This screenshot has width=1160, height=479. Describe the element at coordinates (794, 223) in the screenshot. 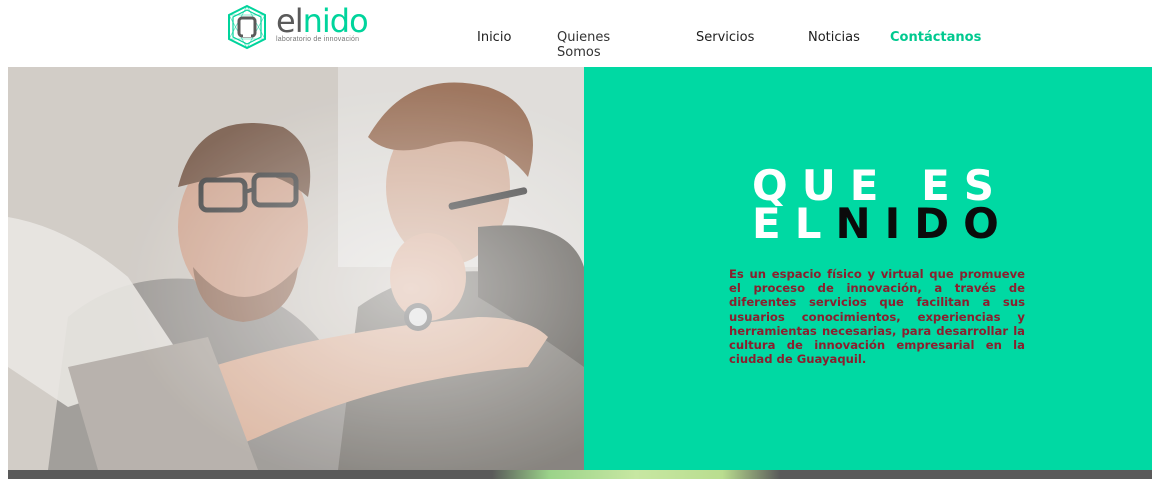

I see `hero-title-el: EL` at that location.